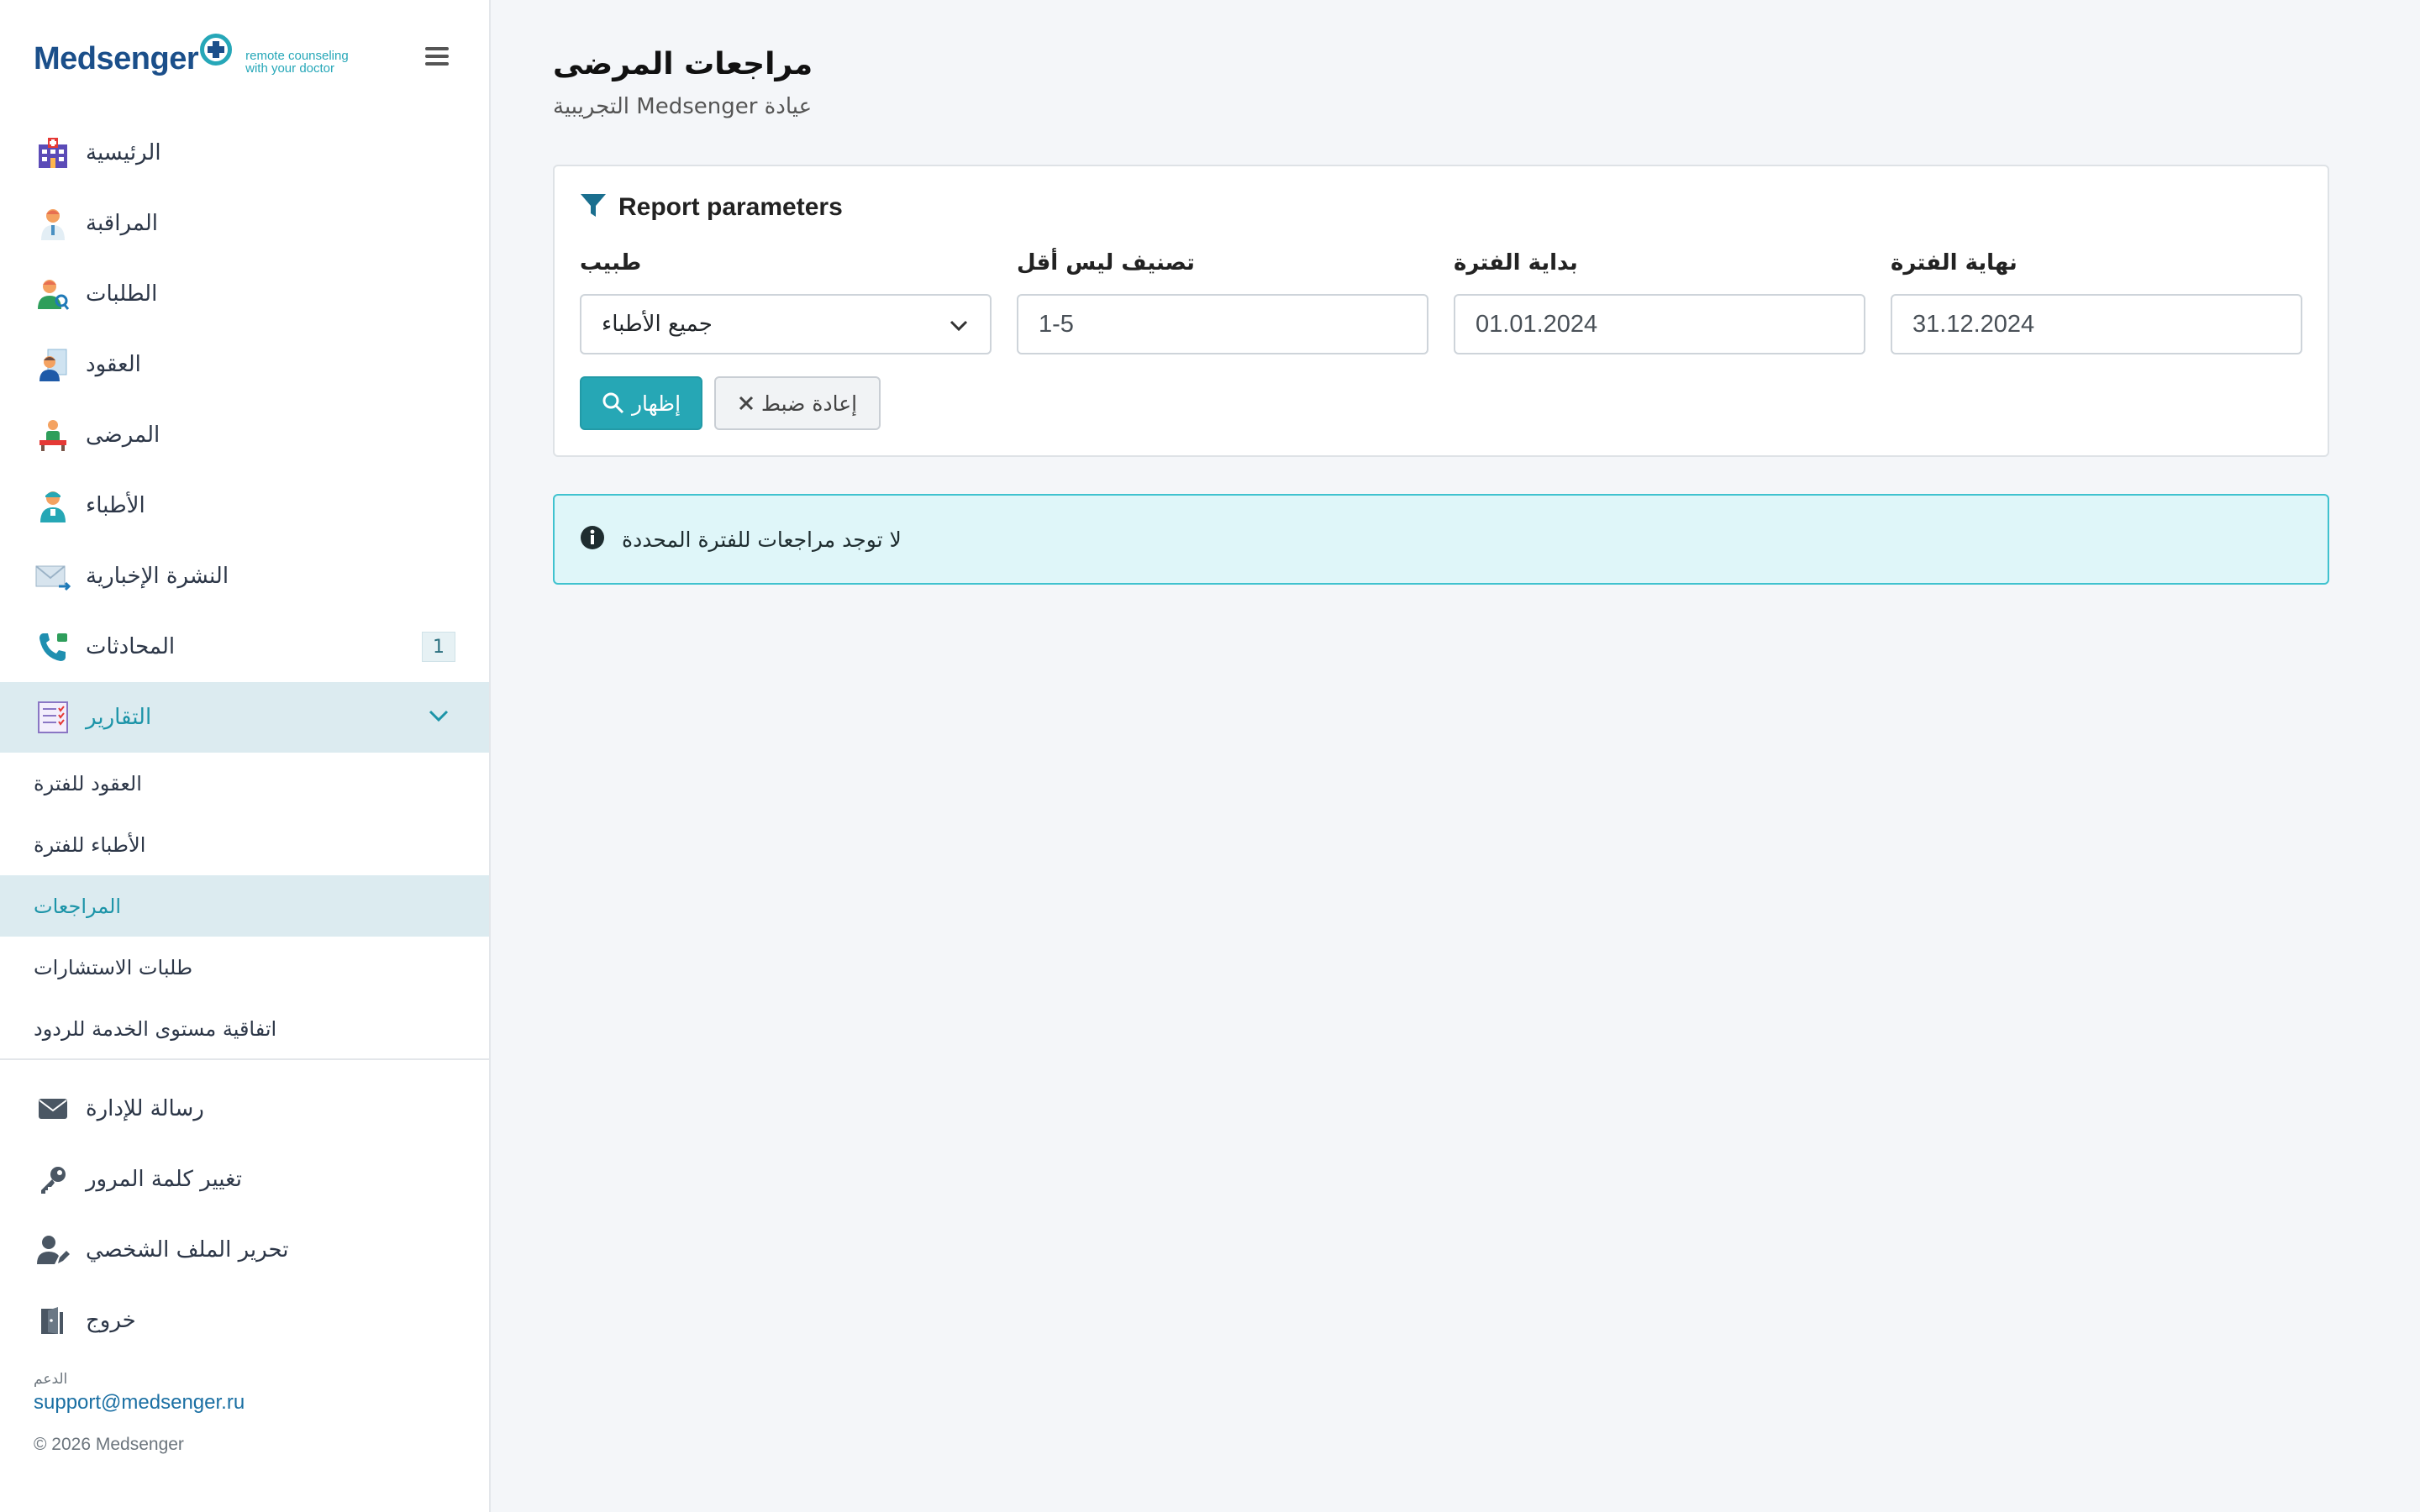  Describe the element at coordinates (53, 294) in the screenshot. I see `user-search-icon` at that location.